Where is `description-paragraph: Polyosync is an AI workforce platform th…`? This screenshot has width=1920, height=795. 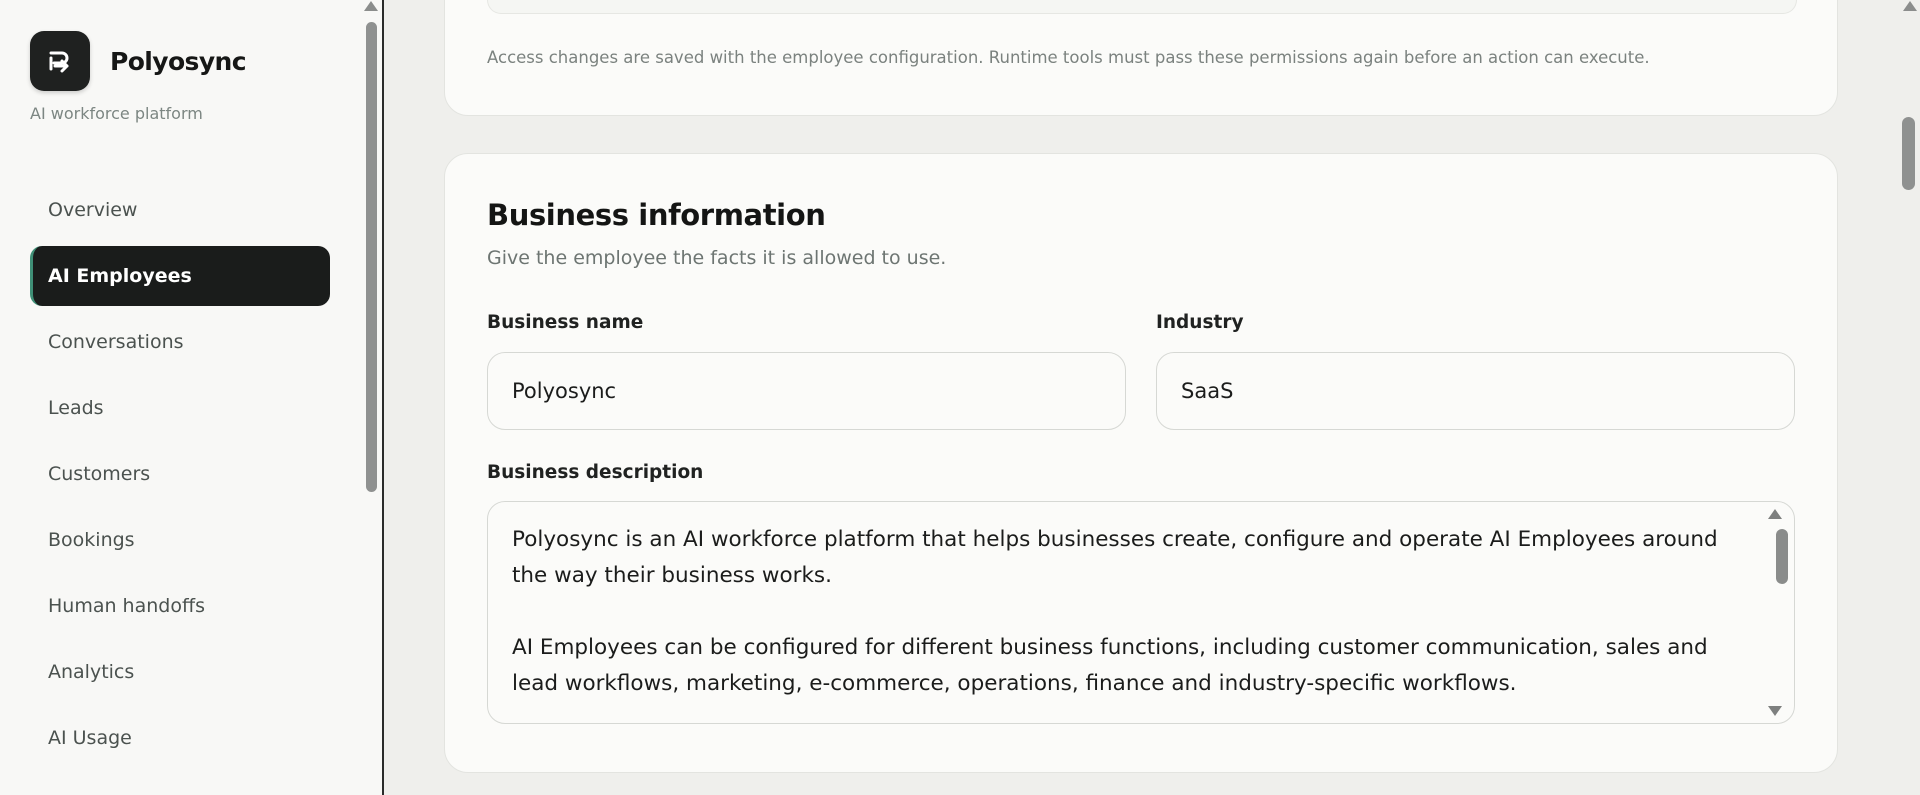 description-paragraph: Polyosync is an AI workforce platform th… is located at coordinates (1115, 557).